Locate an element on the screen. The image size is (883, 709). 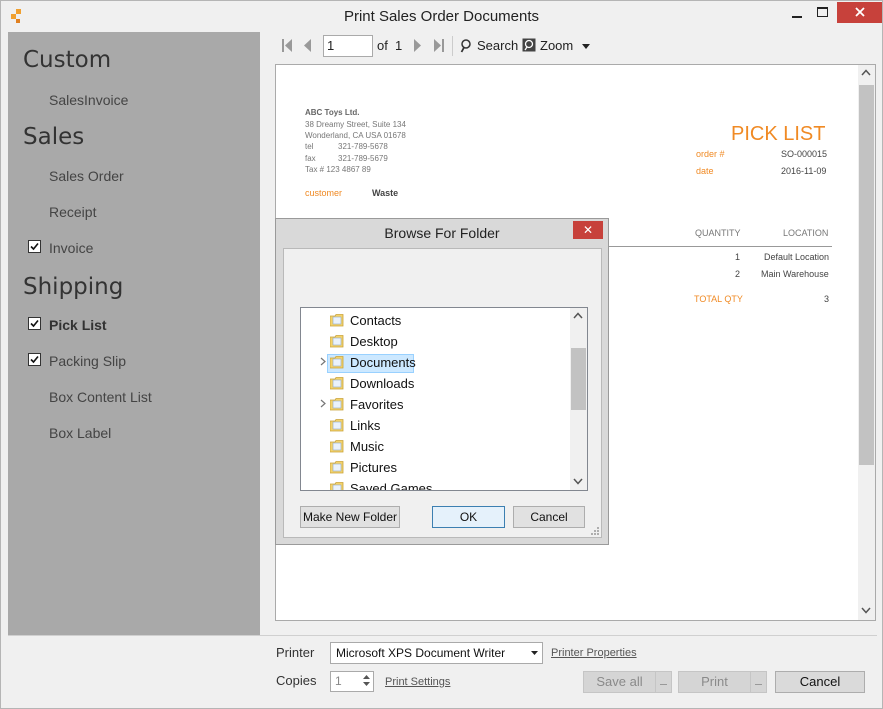
copies-stepper: 1 is located at coordinates (352, 681).